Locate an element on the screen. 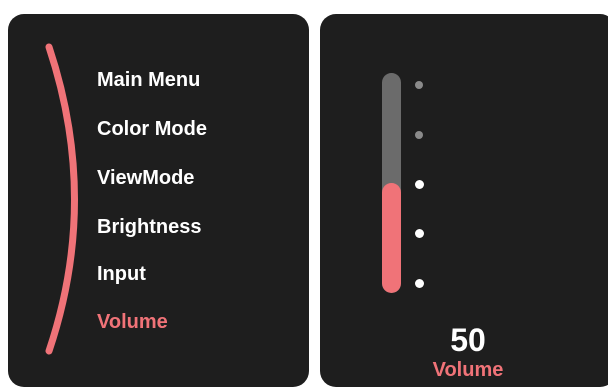 This screenshot has width=608, height=387. volume-slider is located at coordinates (391, 183).